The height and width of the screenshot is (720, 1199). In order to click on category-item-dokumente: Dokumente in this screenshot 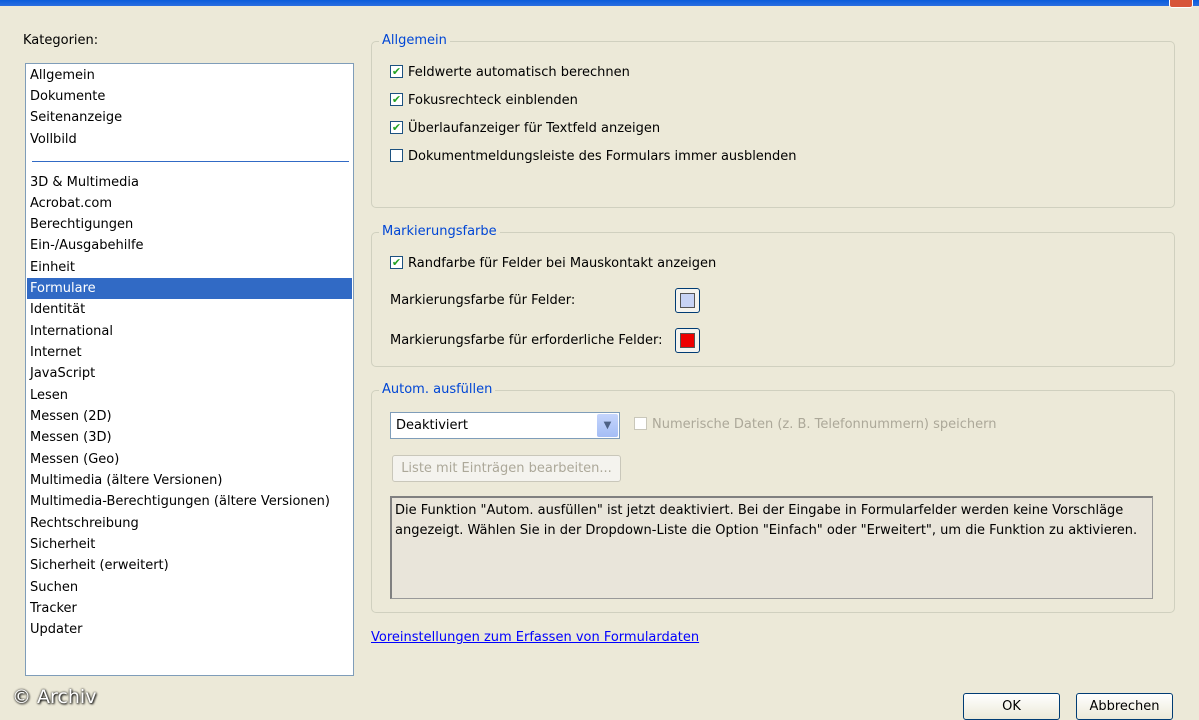, I will do `click(189, 96)`.